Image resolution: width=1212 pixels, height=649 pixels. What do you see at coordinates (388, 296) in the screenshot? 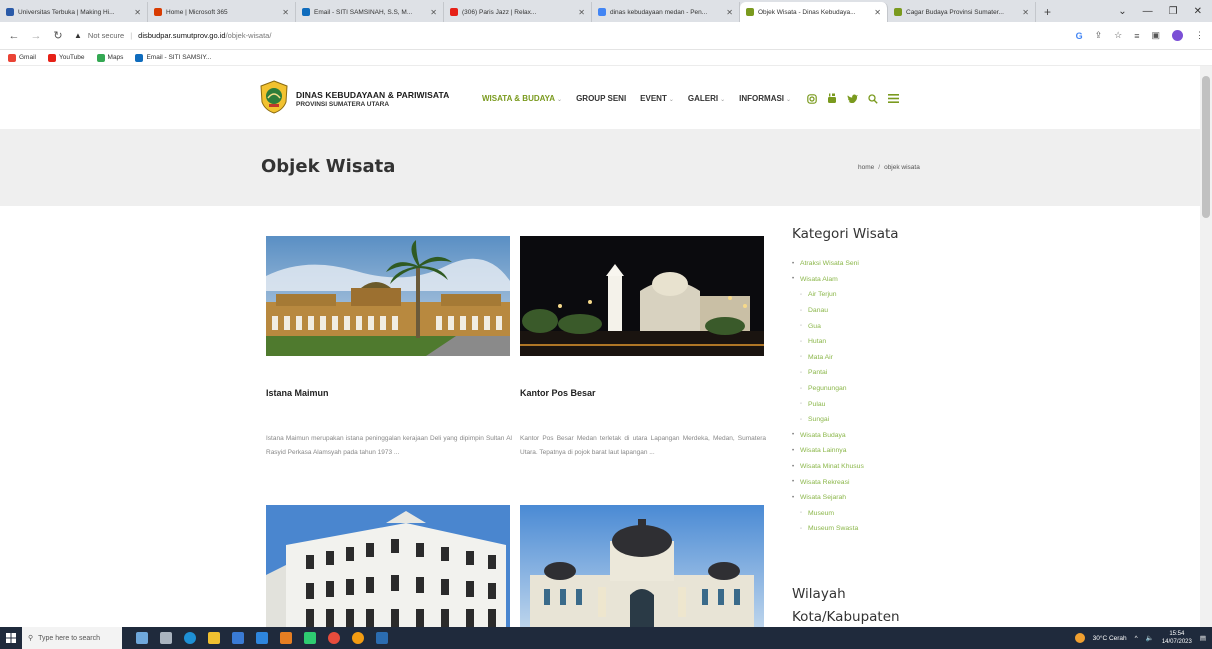
I see `istana-maimun-photo` at bounding box center [388, 296].